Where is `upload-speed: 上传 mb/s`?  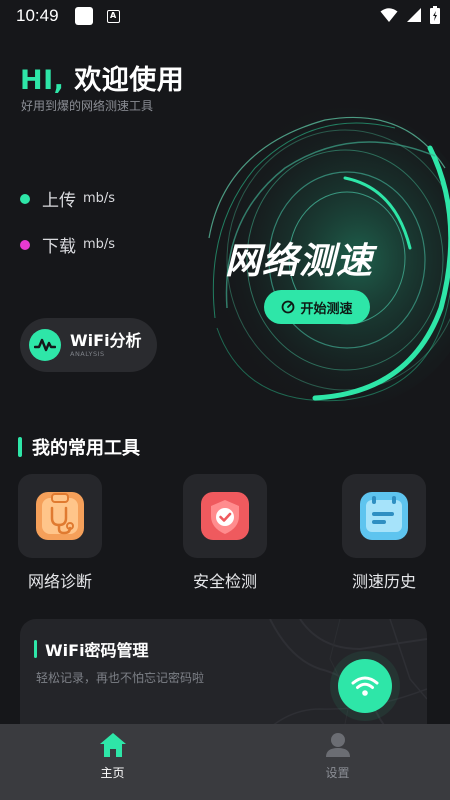
upload-speed: 上传 mb/s is located at coordinates (67, 198).